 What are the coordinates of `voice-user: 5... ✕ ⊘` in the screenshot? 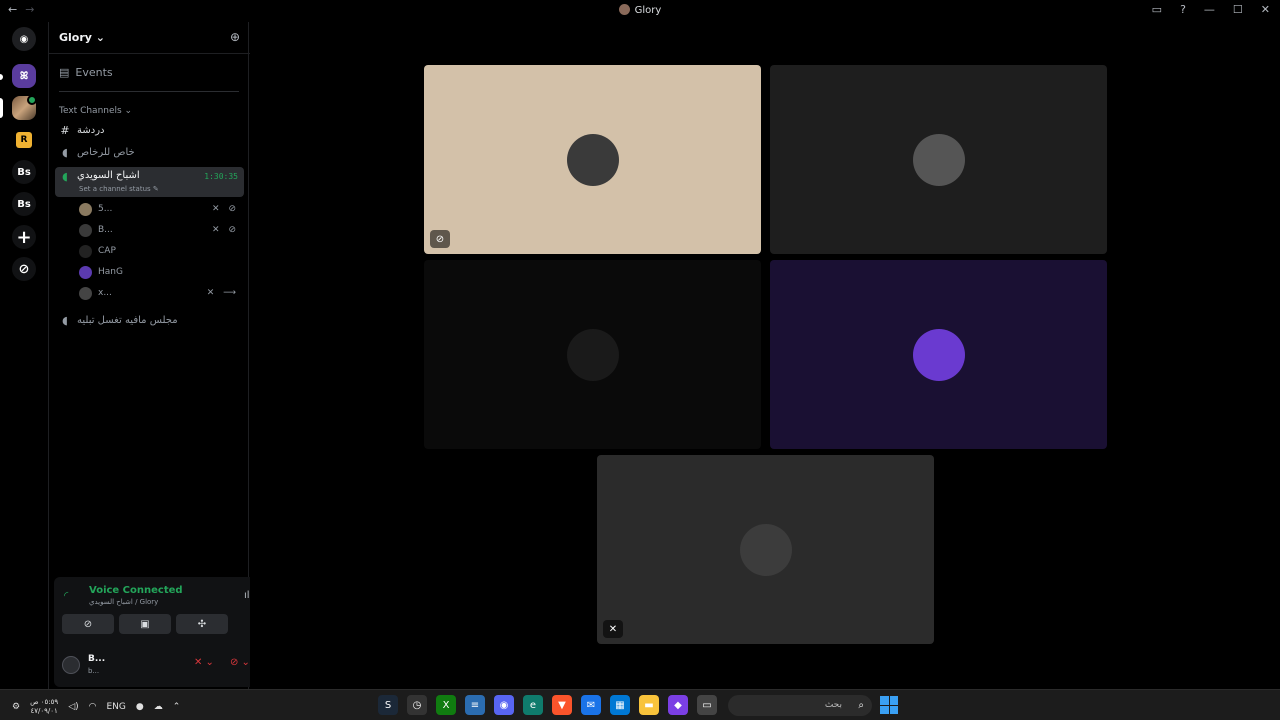 It's located at (160, 209).